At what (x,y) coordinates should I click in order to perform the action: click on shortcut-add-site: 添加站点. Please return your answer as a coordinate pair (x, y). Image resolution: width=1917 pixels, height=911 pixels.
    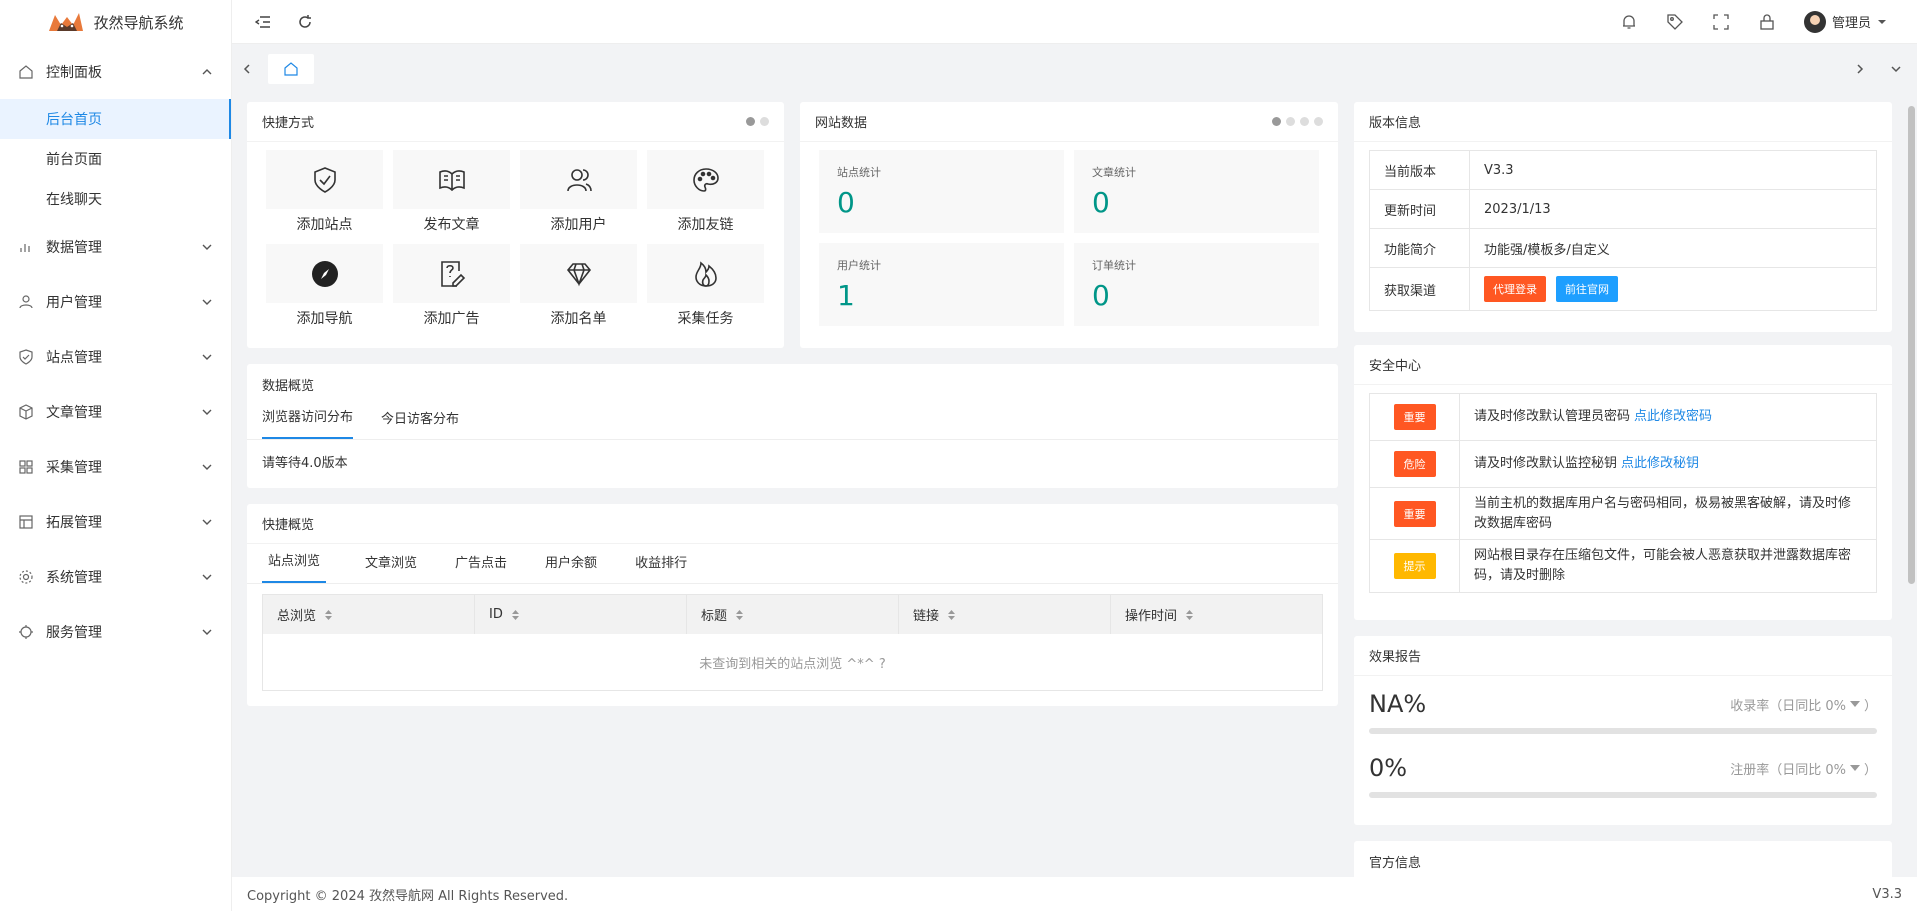
    Looking at the image, I should click on (324, 192).